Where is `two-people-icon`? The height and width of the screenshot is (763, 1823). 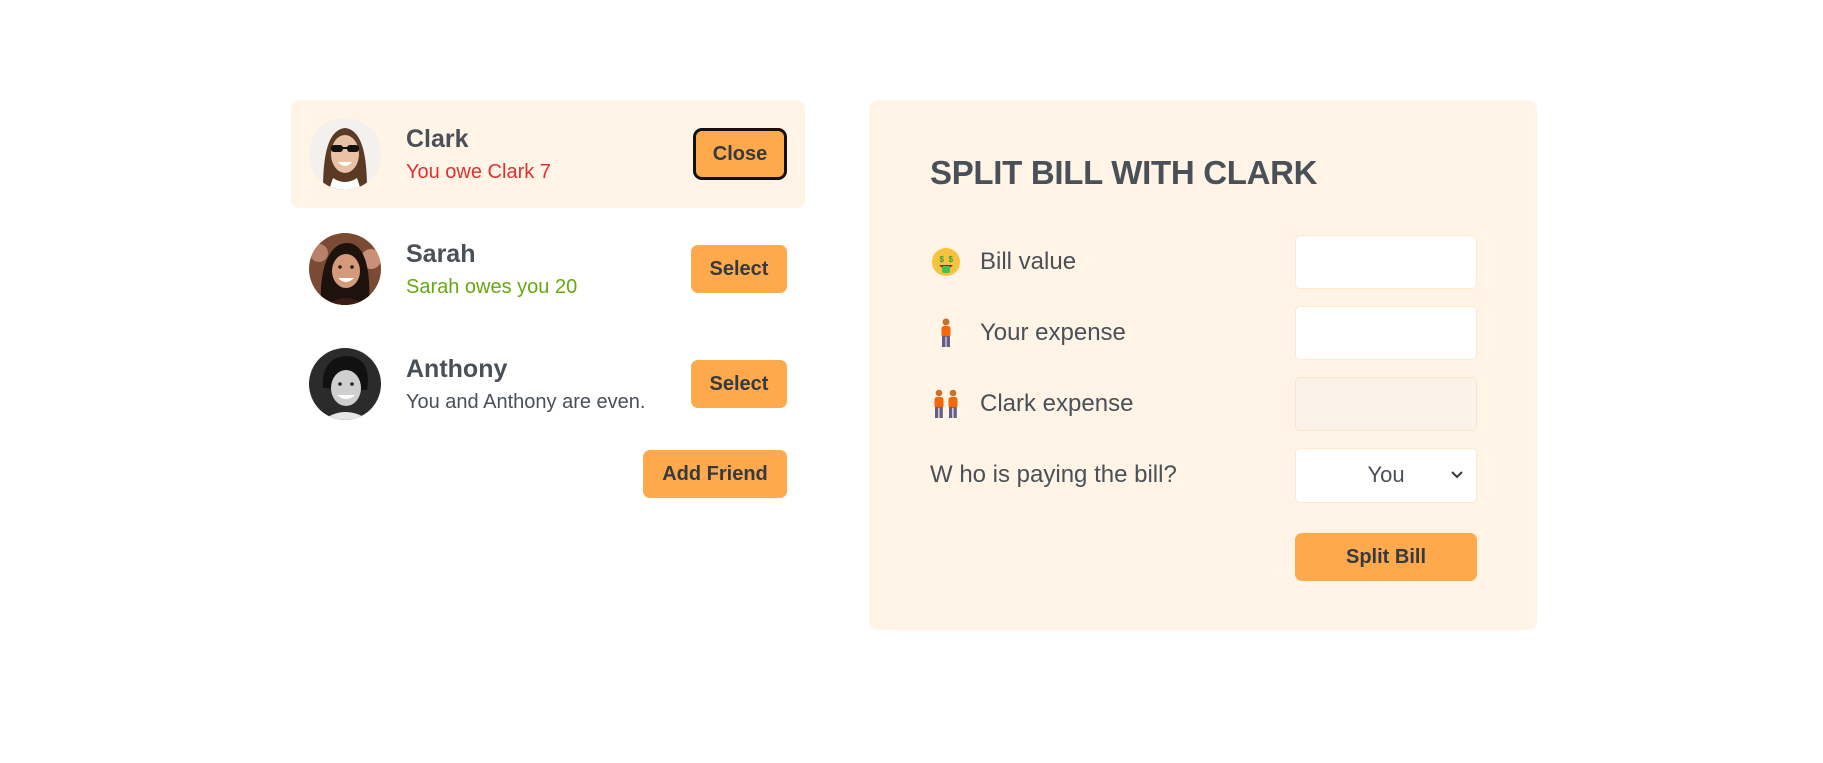 two-people-icon is located at coordinates (946, 404).